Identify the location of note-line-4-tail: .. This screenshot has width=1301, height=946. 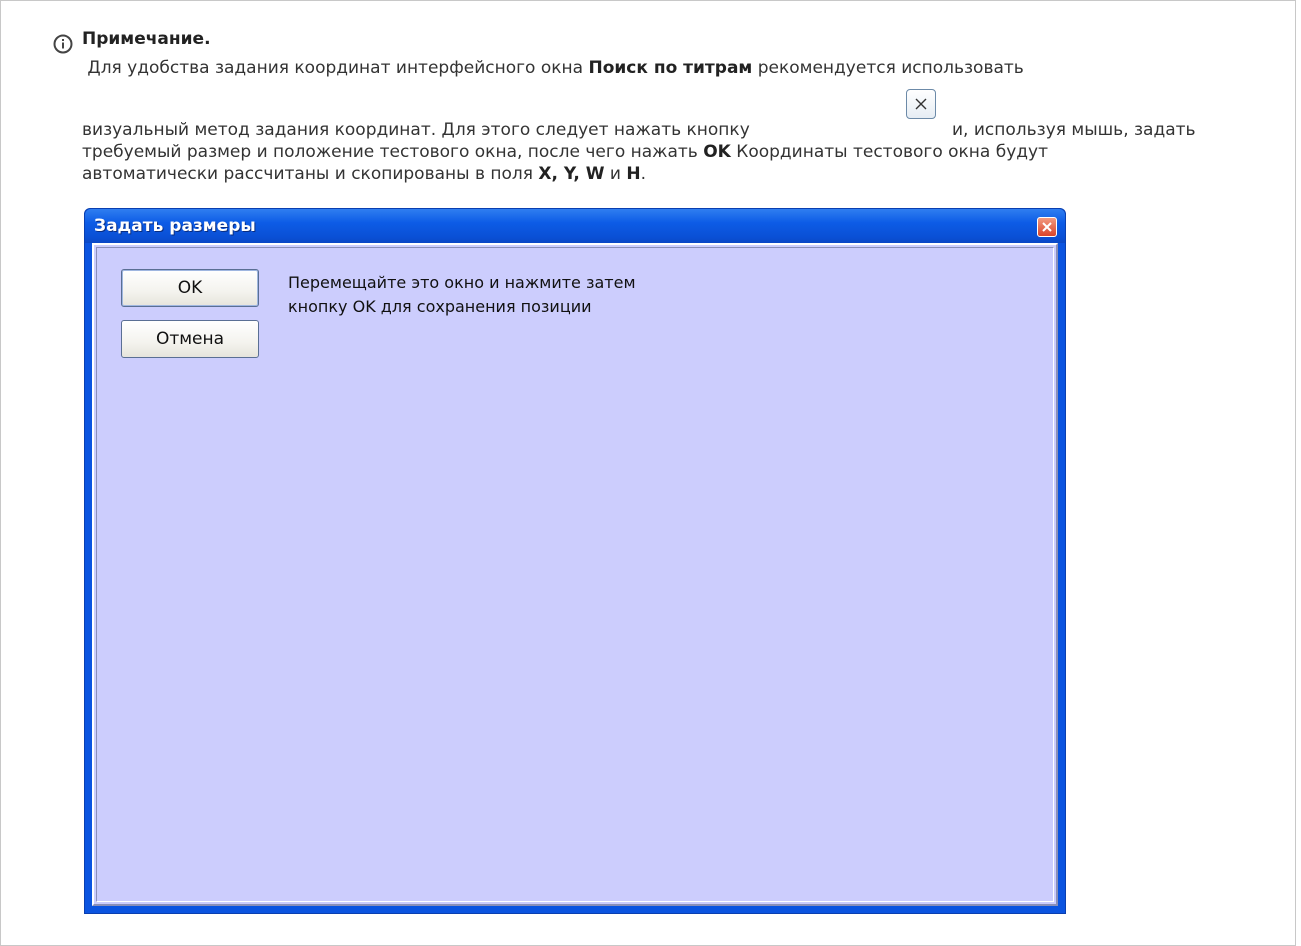
(643, 174).